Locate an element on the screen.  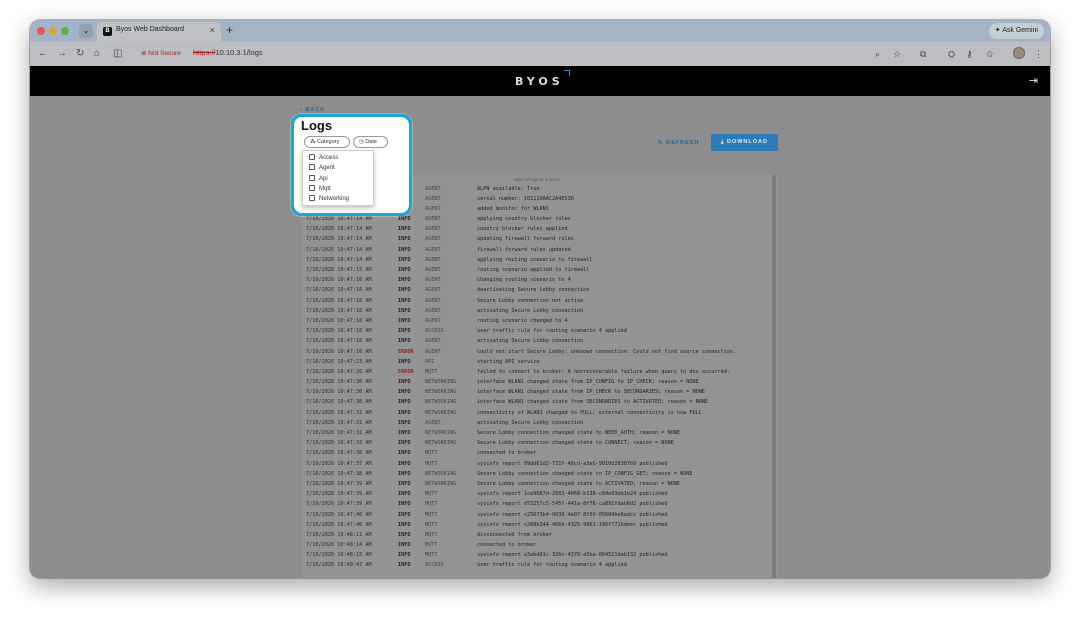
log-timestamp: 7/10/2026 10:48:14 AM is located at coordinates (339, 545).